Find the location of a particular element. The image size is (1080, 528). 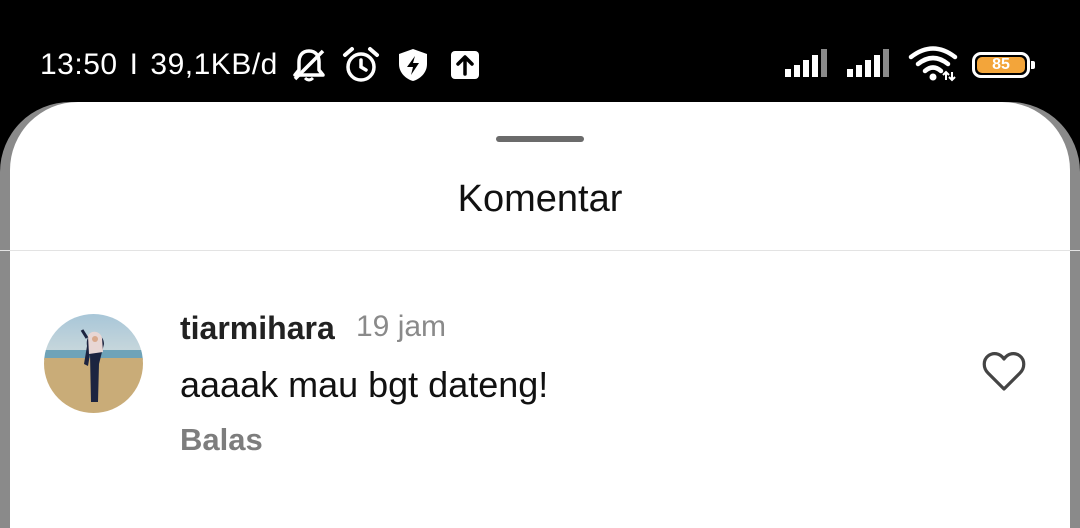

upload-icon is located at coordinates (465, 65).